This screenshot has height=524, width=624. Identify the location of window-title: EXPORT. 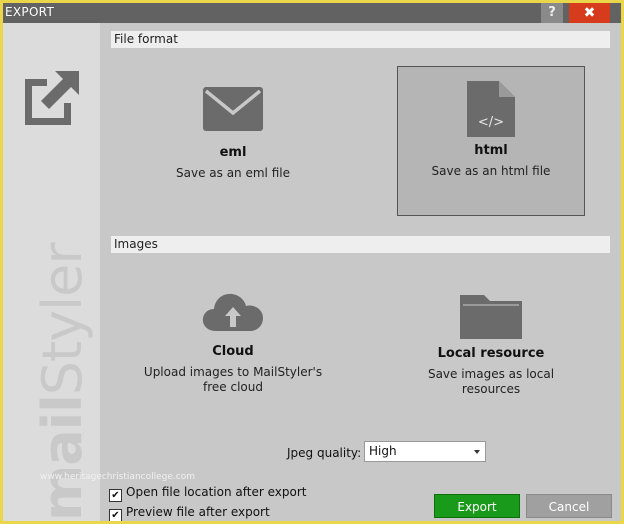
(30, 12).